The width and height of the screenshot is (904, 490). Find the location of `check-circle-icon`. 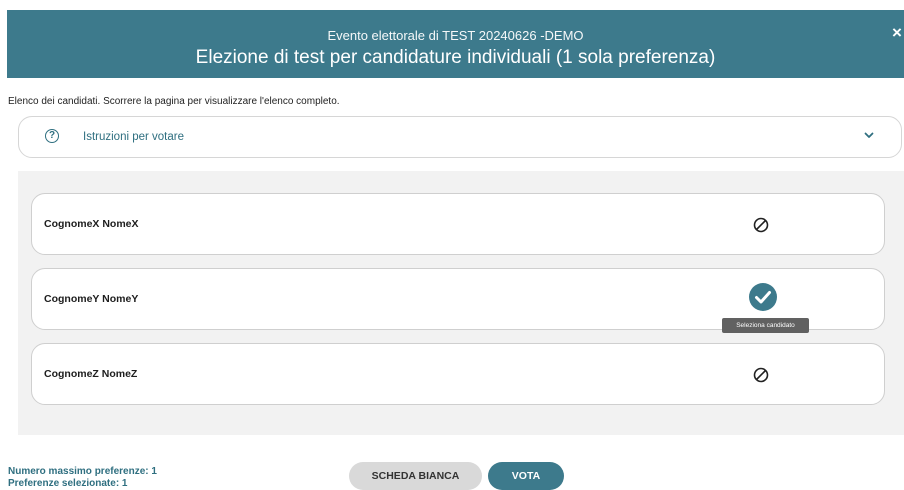

check-circle-icon is located at coordinates (763, 297).